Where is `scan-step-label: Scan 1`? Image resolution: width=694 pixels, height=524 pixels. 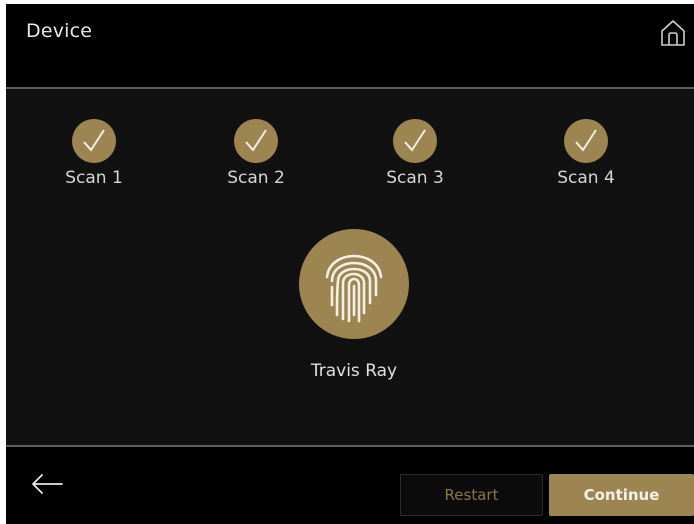 scan-step-label: Scan 1 is located at coordinates (94, 178).